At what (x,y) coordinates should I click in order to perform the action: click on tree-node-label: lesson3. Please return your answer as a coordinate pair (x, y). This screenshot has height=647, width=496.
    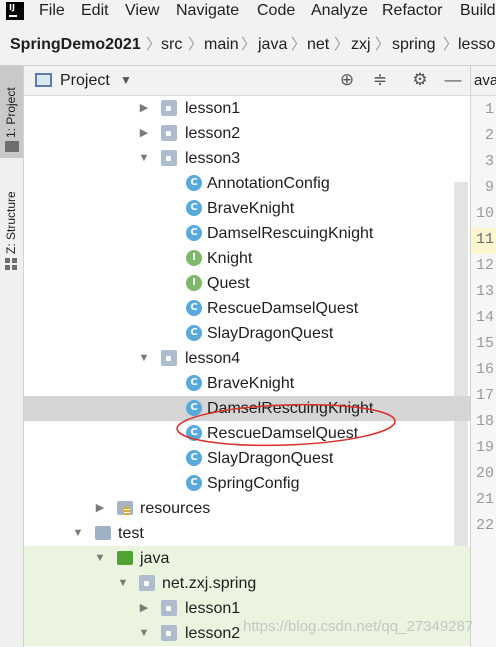
    Looking at the image, I should click on (213, 158).